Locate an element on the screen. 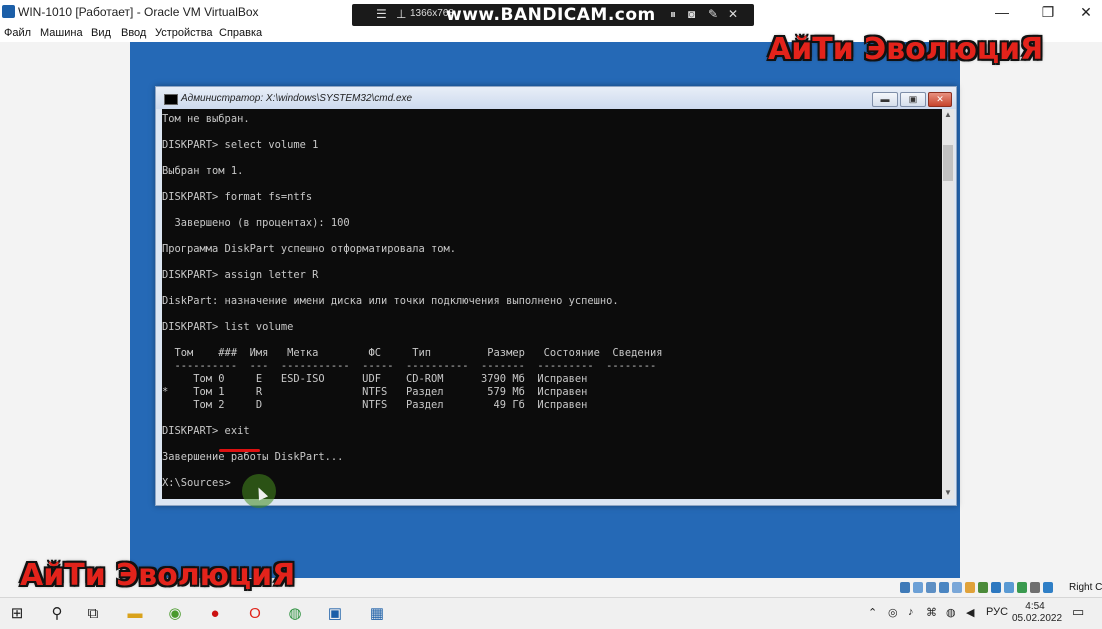 This screenshot has height=629, width=1102. notifications-icon: ▭ is located at coordinates (1078, 612).